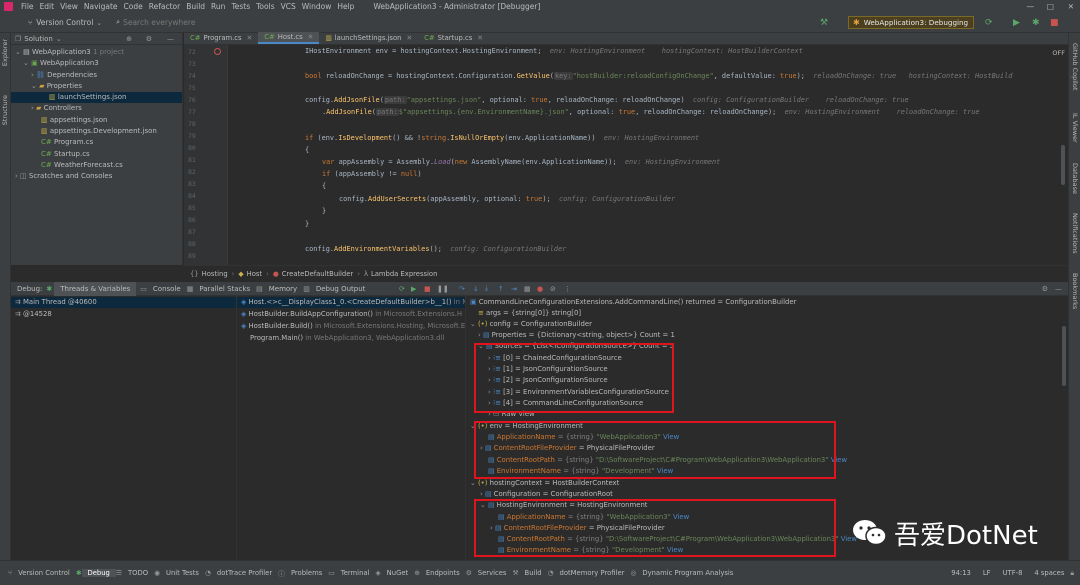 The image size is (1080, 585). I want to click on mute-breakpoints-icon: ⊘, so click(553, 289).